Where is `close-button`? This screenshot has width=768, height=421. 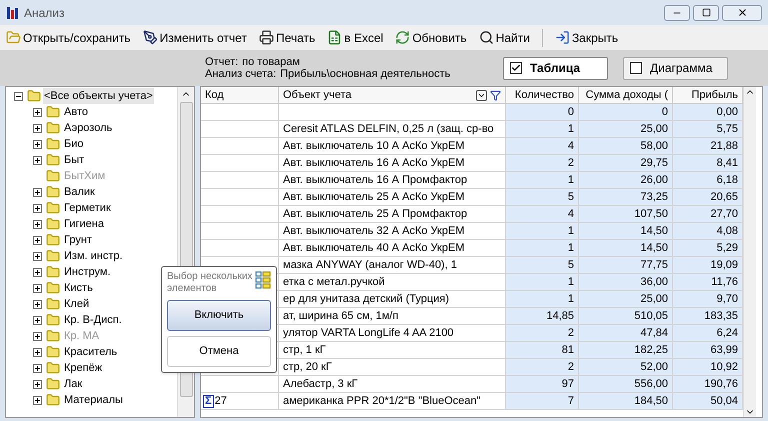 close-button is located at coordinates (742, 12).